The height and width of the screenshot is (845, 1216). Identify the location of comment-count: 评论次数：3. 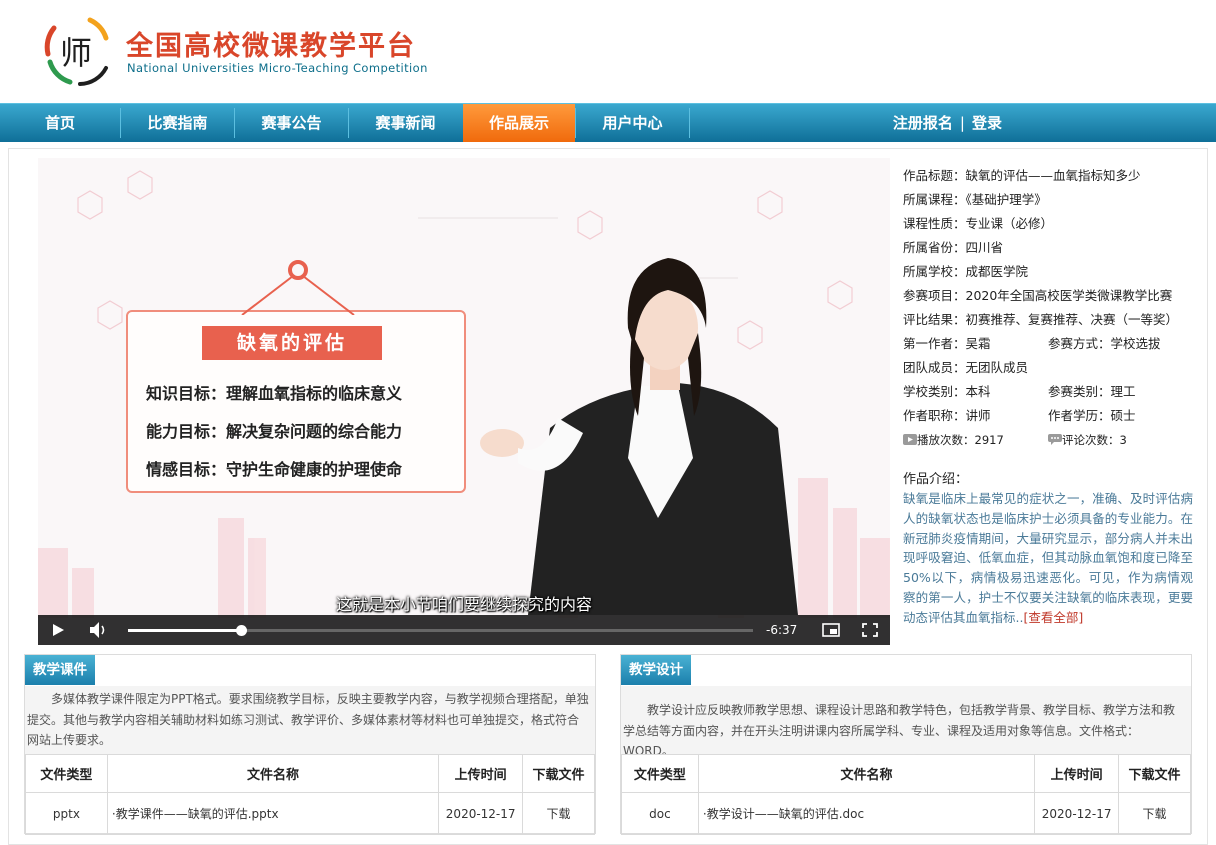
(1087, 440).